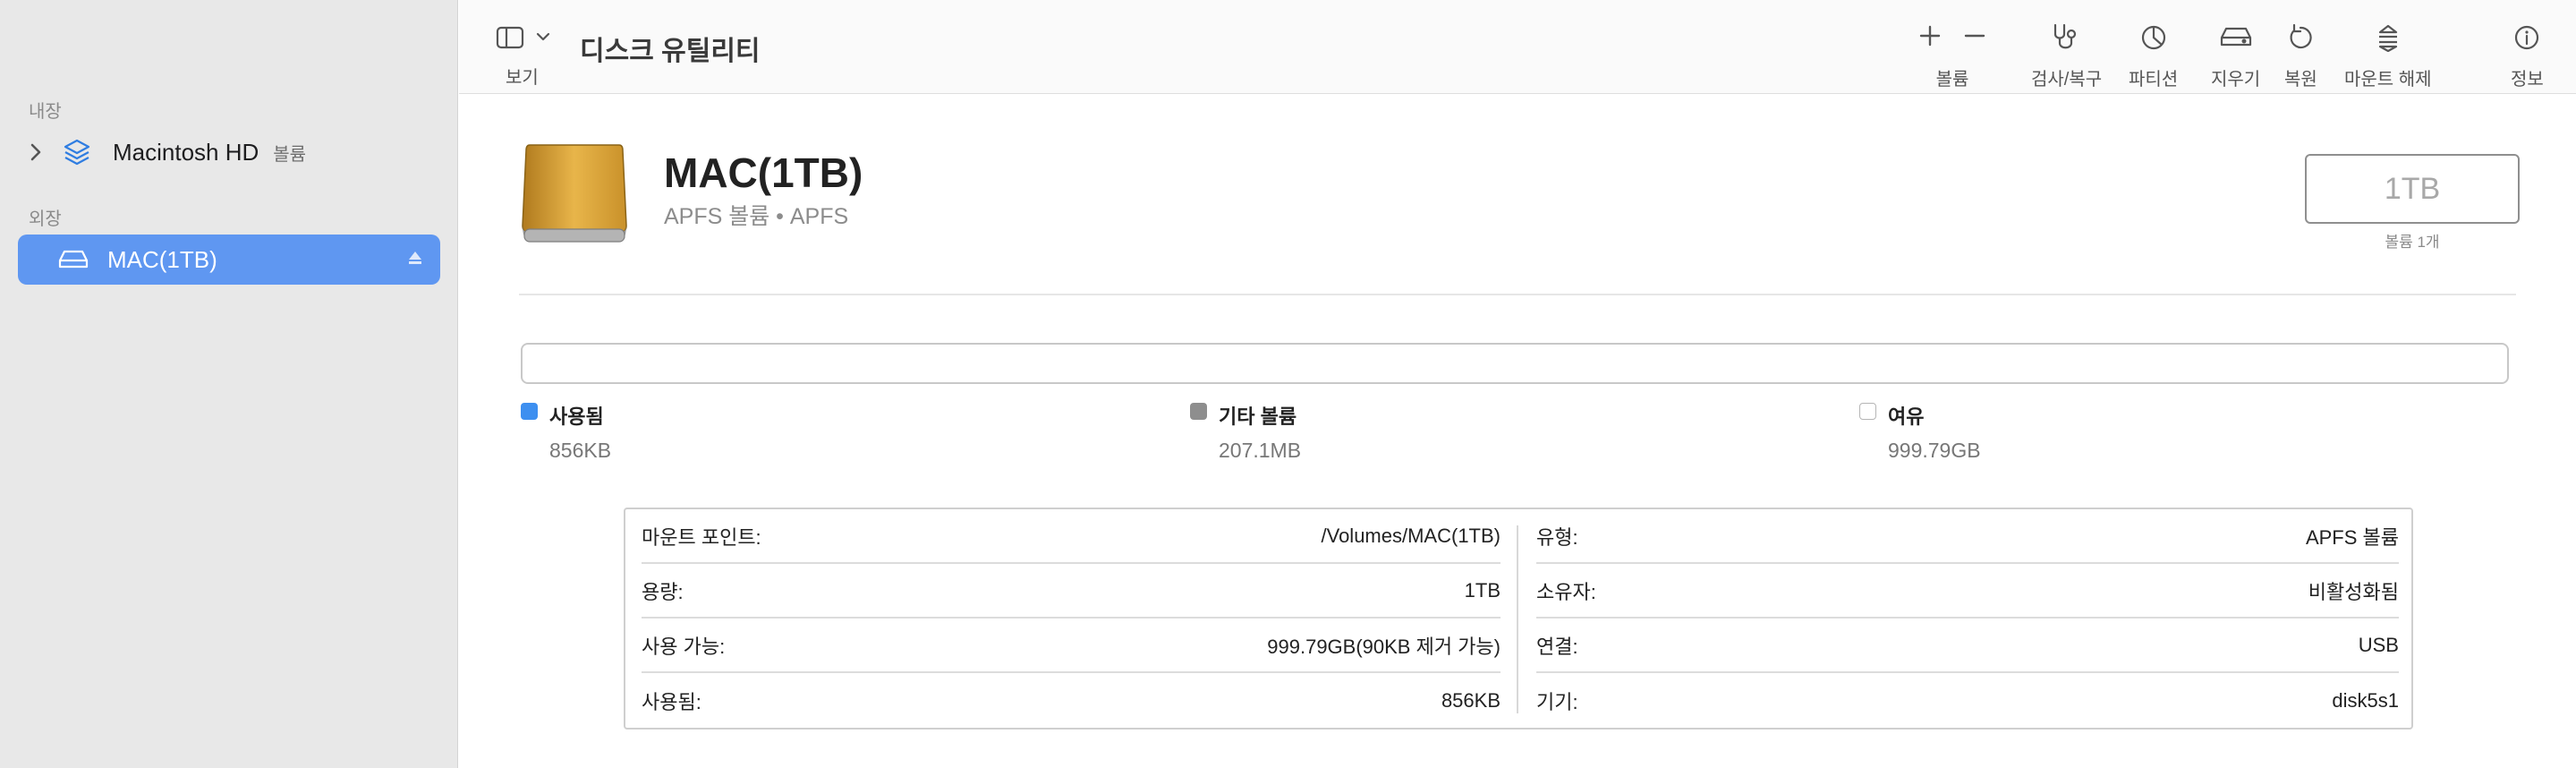  Describe the element at coordinates (73, 259) in the screenshot. I see `external-drive-icon` at that location.